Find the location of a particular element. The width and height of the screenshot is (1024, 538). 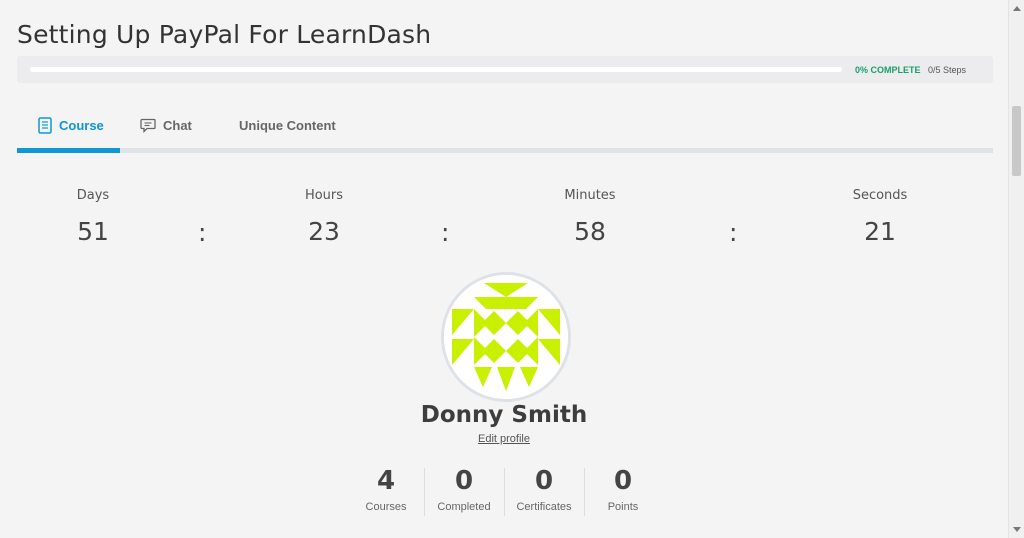

countdown-minutes: Minutes 58 is located at coordinates (590, 217).